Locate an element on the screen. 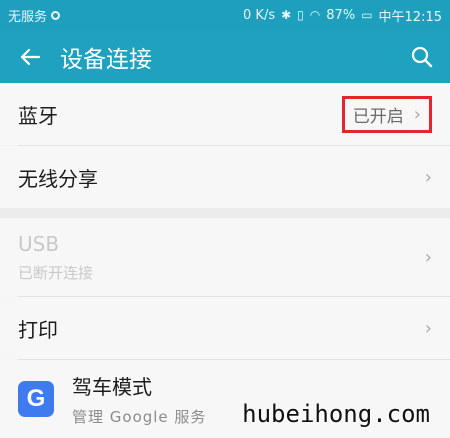  bluetooth-item: 蓝牙 已开启 › is located at coordinates (225, 114).